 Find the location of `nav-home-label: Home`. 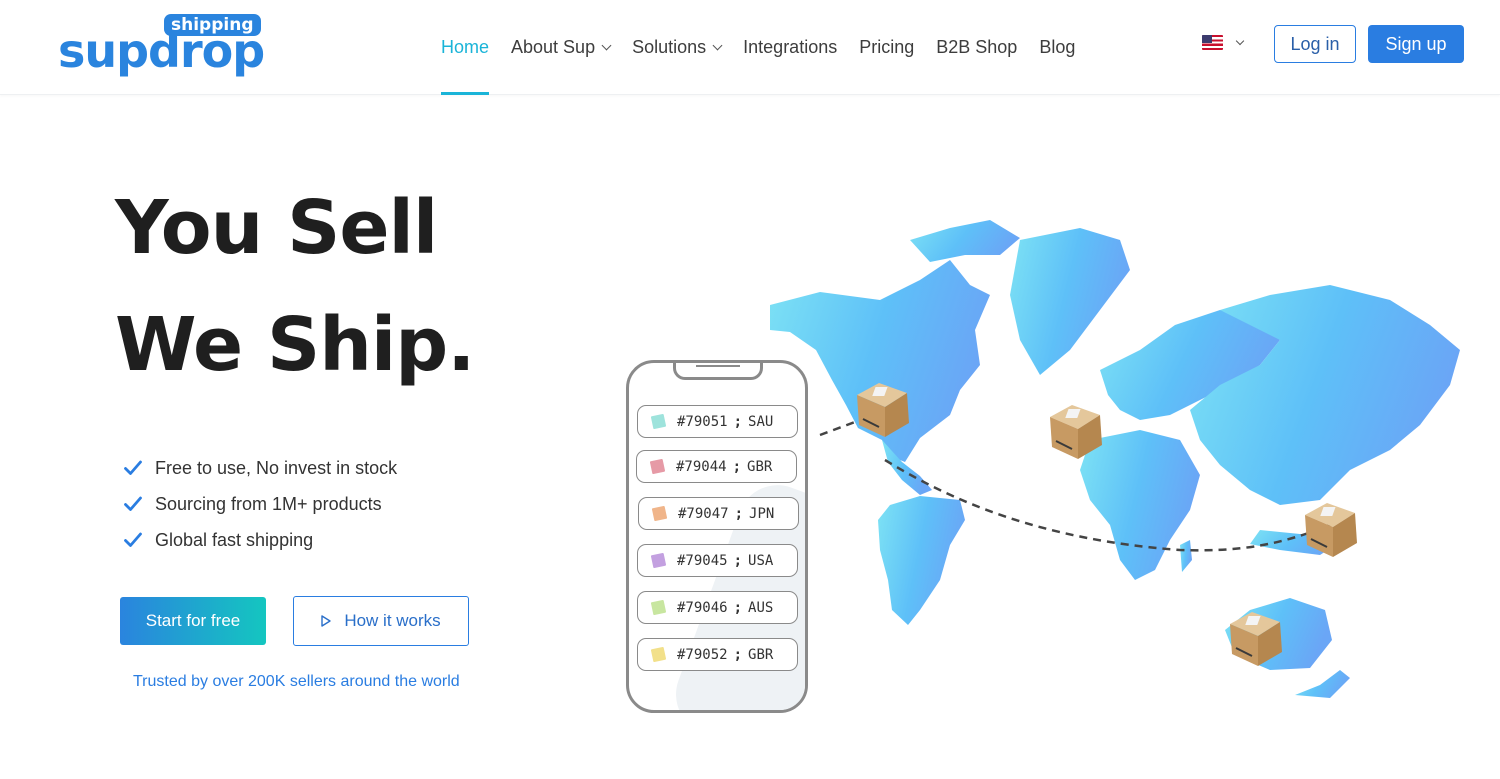

nav-home-label: Home is located at coordinates (465, 47).